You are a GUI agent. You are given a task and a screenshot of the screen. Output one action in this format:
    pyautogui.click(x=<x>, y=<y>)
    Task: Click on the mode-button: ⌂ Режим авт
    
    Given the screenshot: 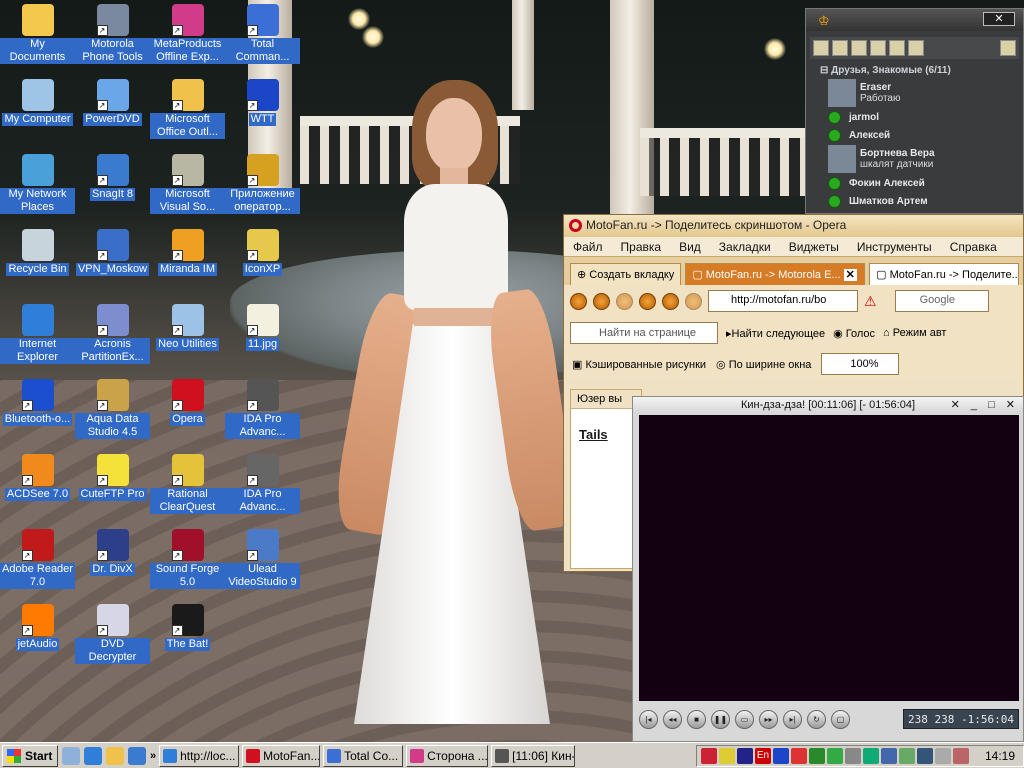 What is the action you would take?
    pyautogui.click(x=914, y=333)
    